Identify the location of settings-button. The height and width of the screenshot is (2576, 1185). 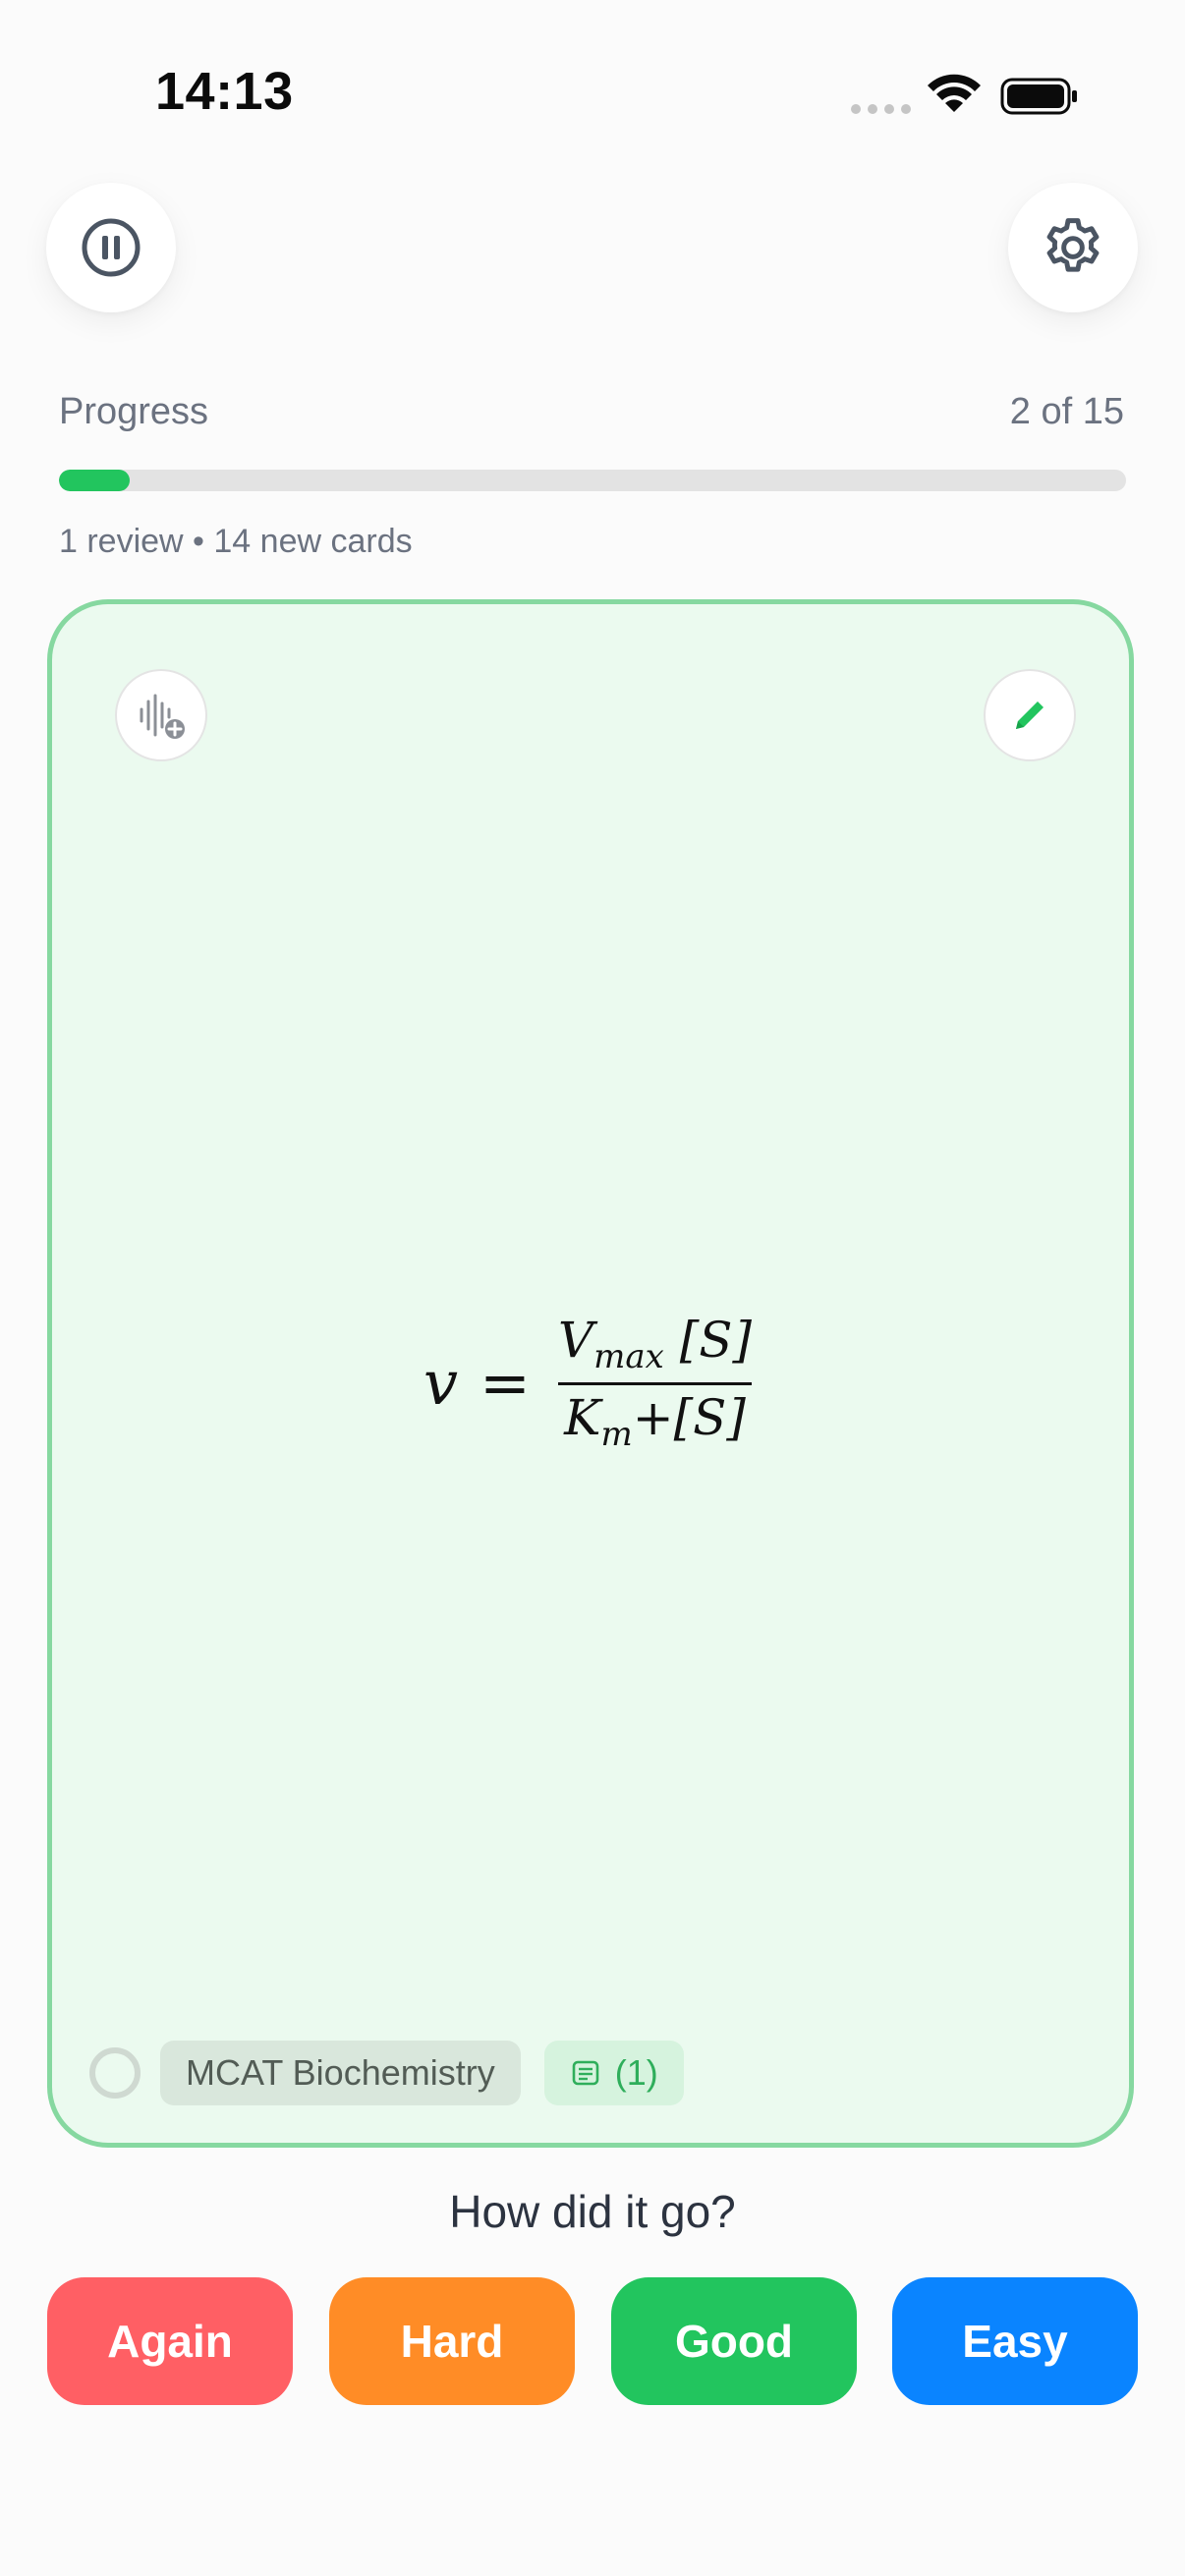
(1073, 247).